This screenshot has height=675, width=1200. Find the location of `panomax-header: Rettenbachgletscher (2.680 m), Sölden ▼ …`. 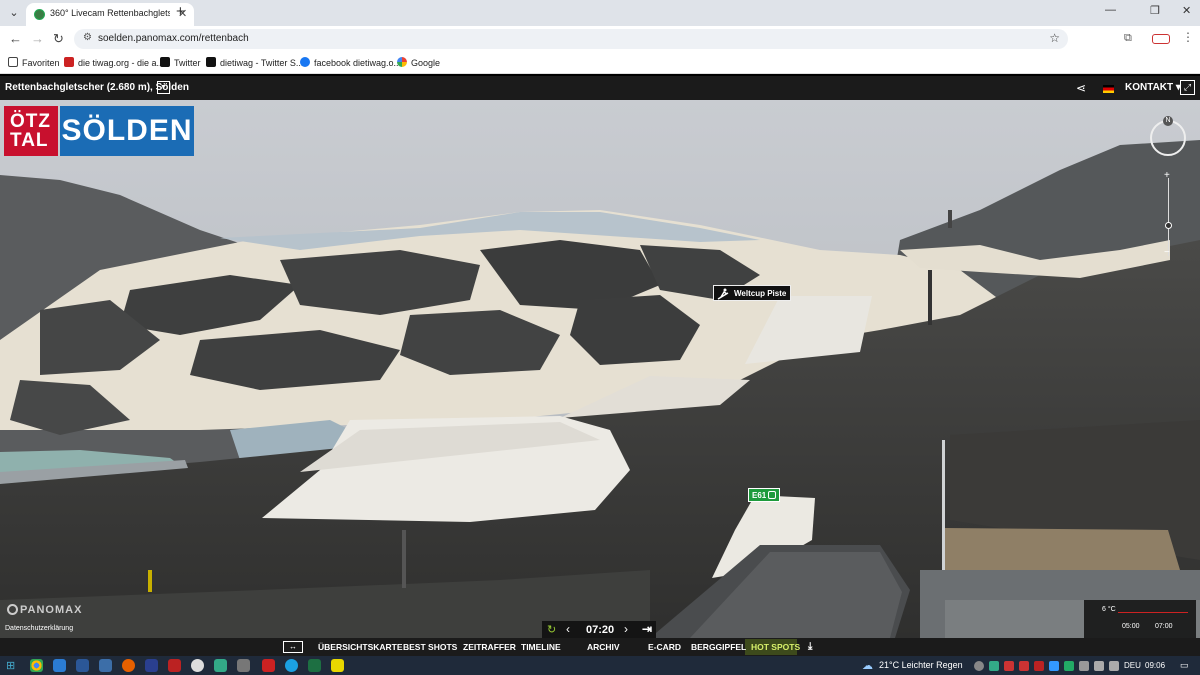

panomax-header: Rettenbachgletscher (2.680 m), Sölden ▼ … is located at coordinates (600, 88).